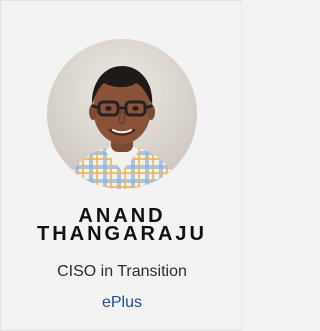  I want to click on speaker-title: CISO in Transition, so click(122, 271).